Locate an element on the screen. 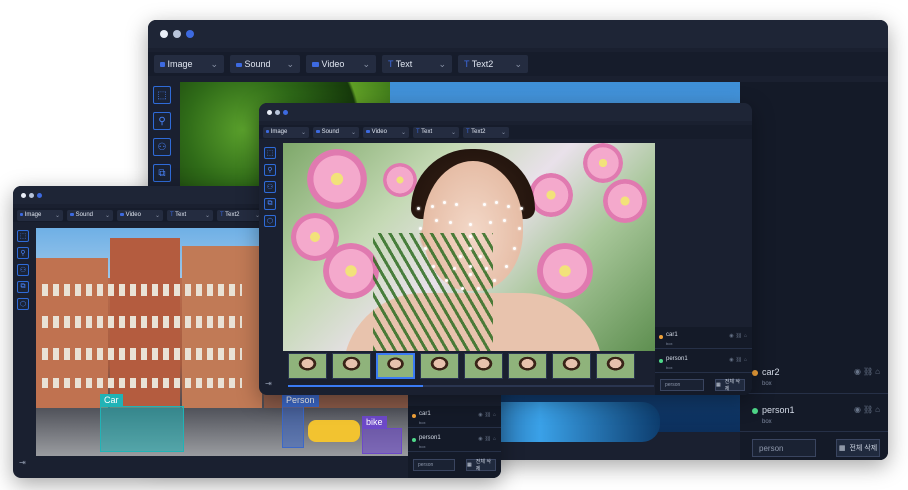  bike-bounding-box is located at coordinates (382, 441).